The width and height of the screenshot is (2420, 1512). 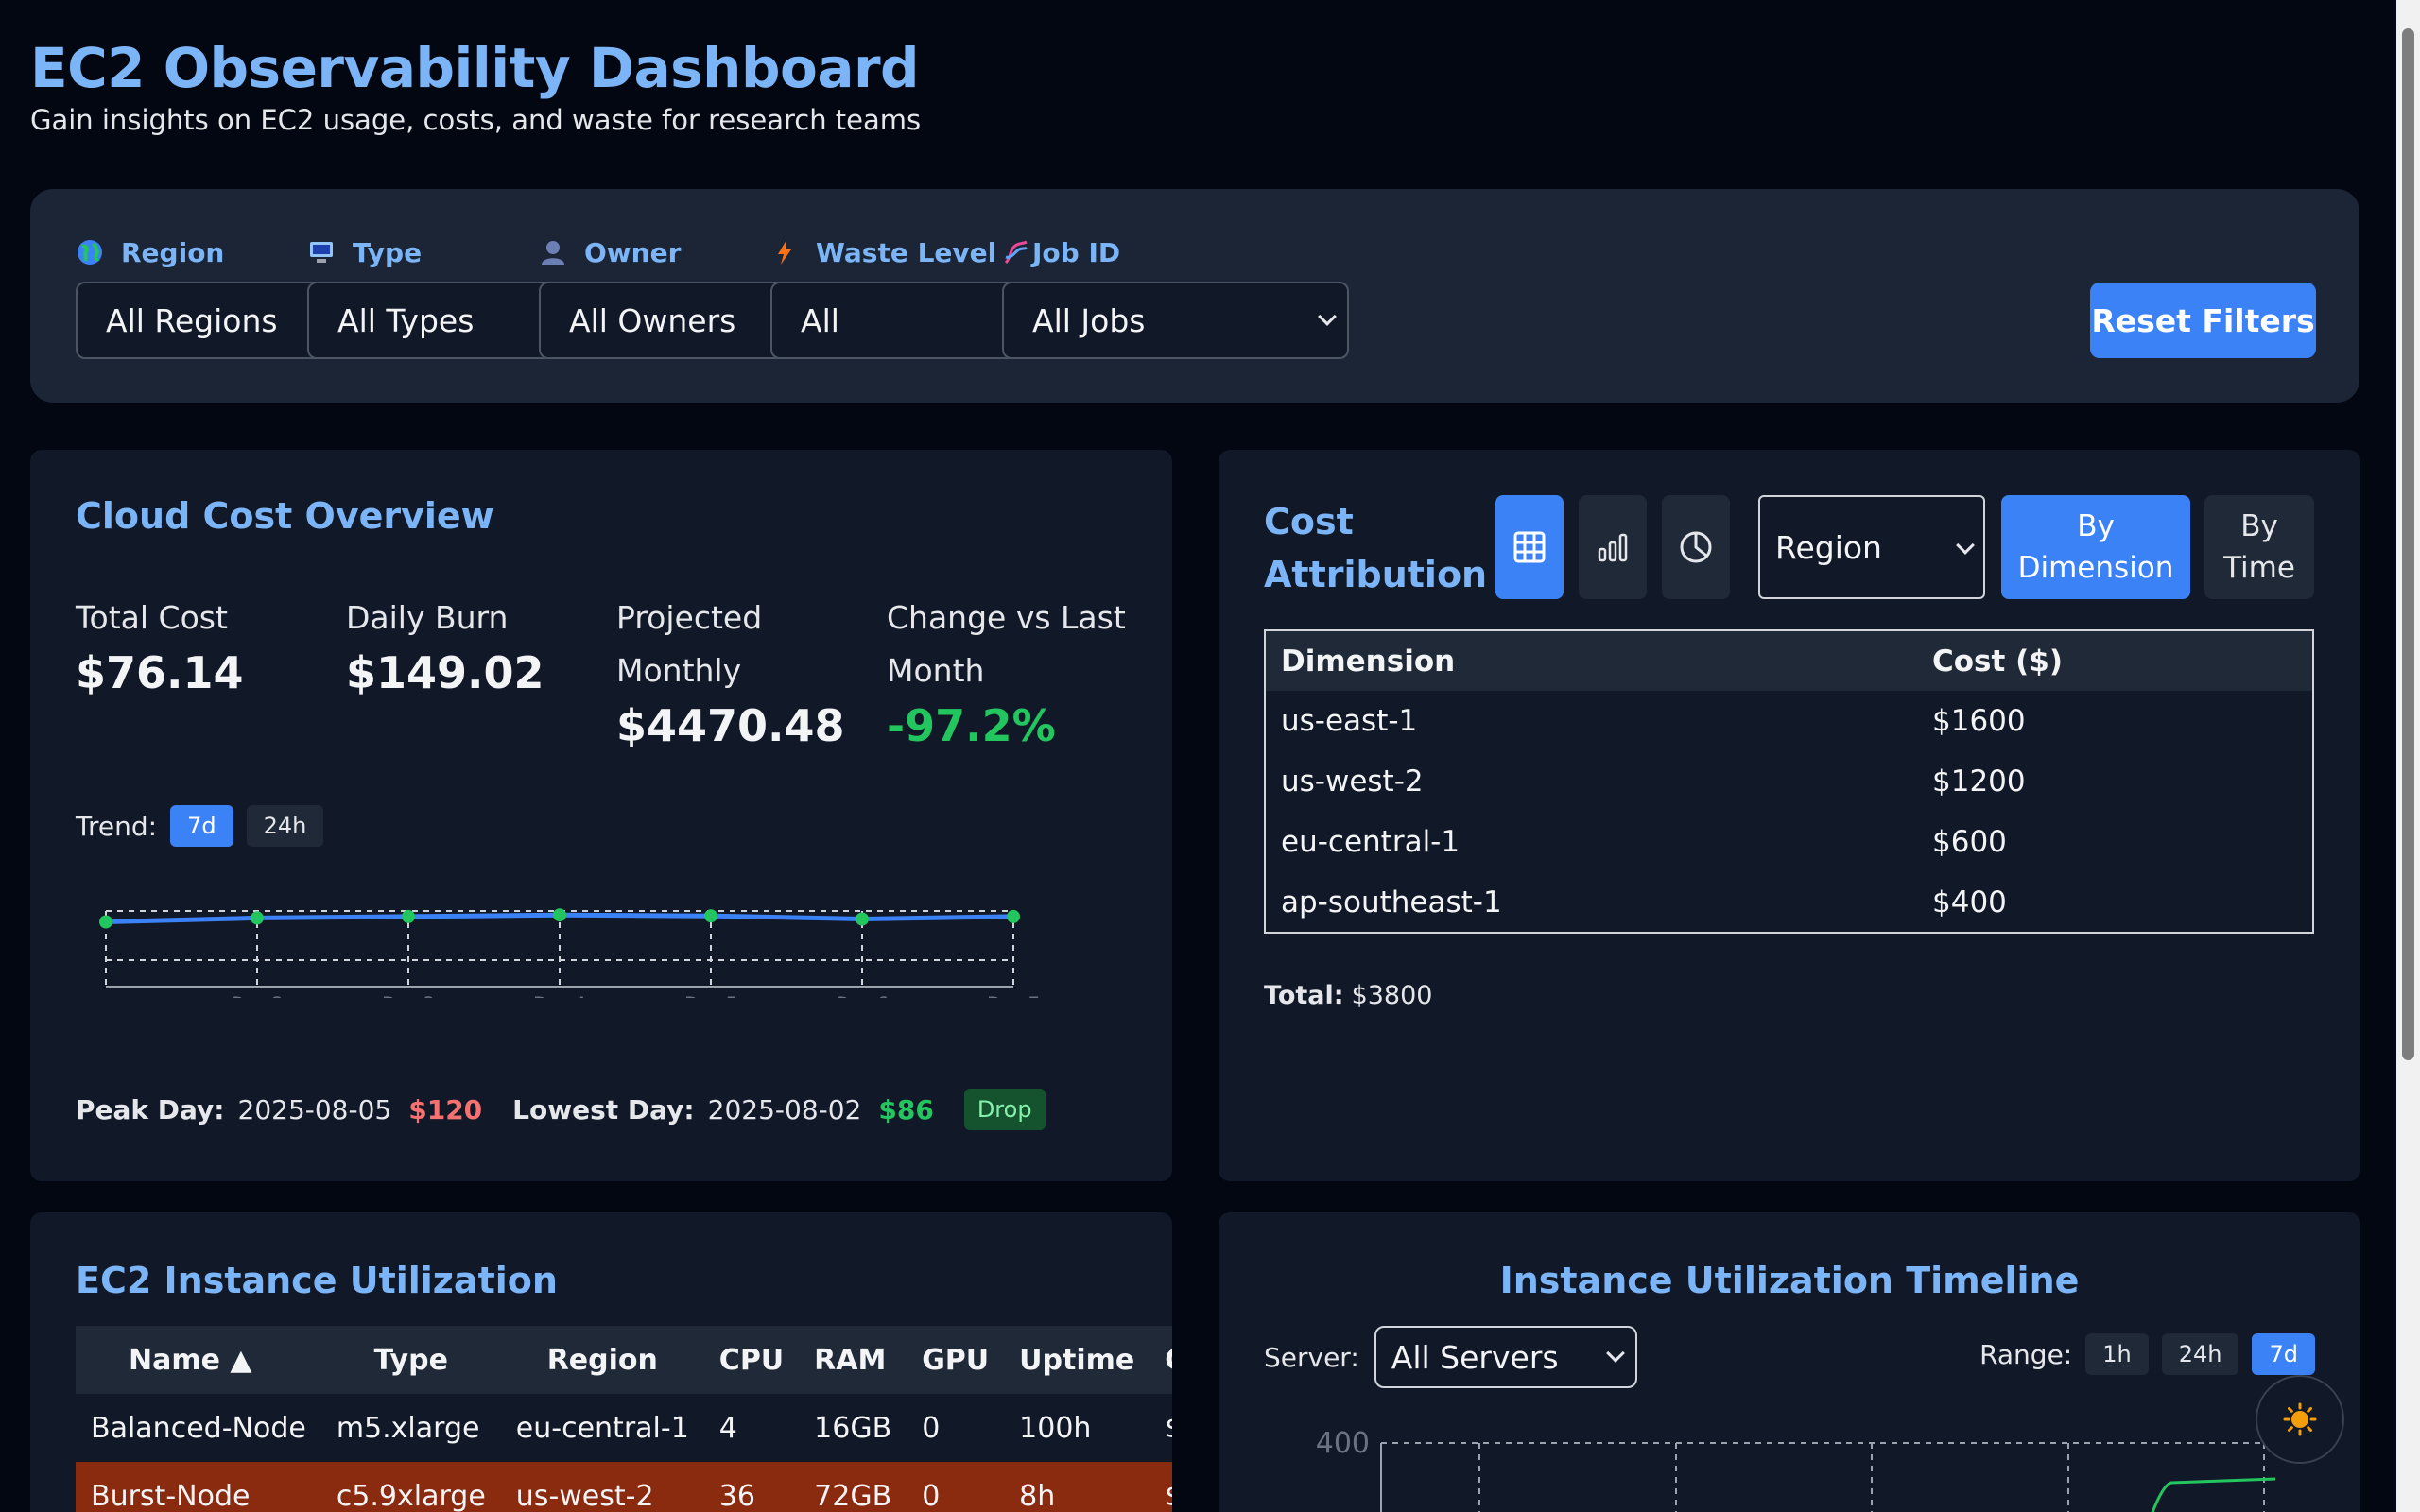 I want to click on cost-trend-chart: Day 2 Day 3 Day 4 Day 5 Day 6 Day 7, so click(x=569, y=953).